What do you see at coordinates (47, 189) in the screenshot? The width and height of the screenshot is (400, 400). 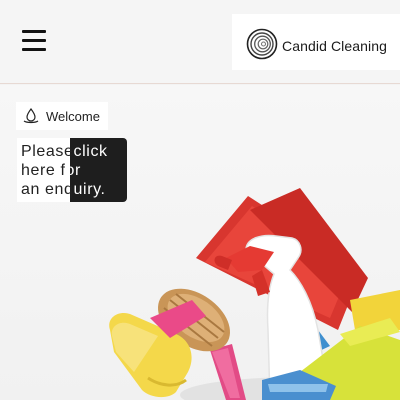 I see `enquiry-line-3a: an enq` at bounding box center [47, 189].